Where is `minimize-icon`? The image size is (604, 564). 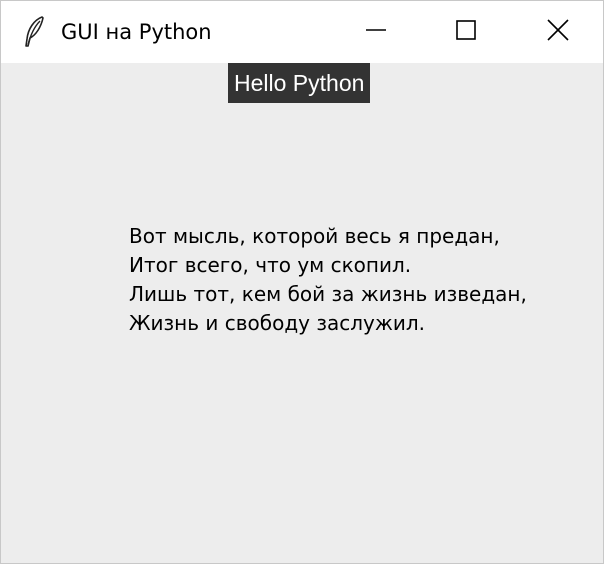
minimize-icon is located at coordinates (376, 32).